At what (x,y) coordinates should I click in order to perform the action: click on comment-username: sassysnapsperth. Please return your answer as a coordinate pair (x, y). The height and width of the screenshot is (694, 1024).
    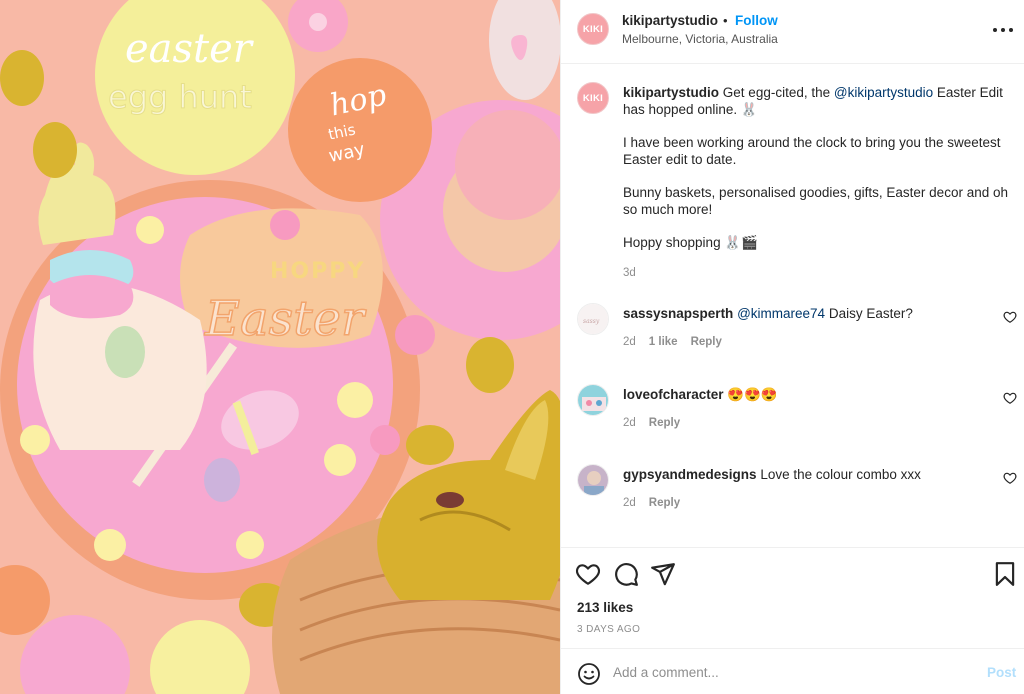
    Looking at the image, I should click on (678, 313).